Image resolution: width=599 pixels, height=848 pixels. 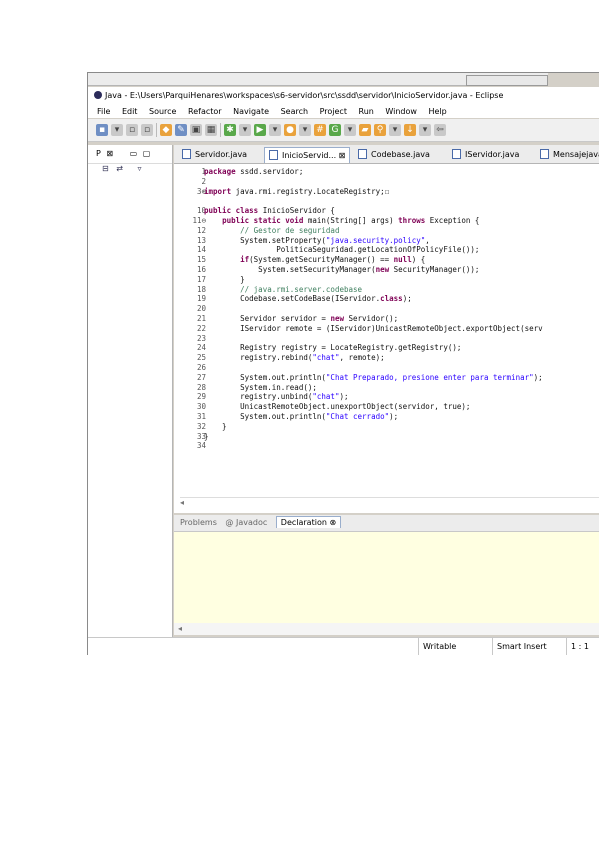 What do you see at coordinates (271, 230) in the screenshot?
I see `code-line: // Gestor de seguridad` at bounding box center [271, 230].